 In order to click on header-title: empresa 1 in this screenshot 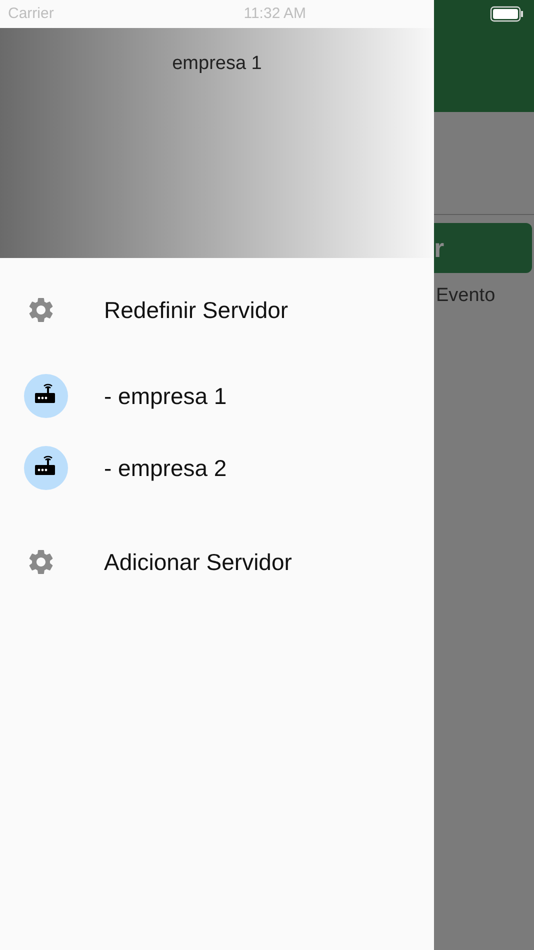, I will do `click(217, 64)`.